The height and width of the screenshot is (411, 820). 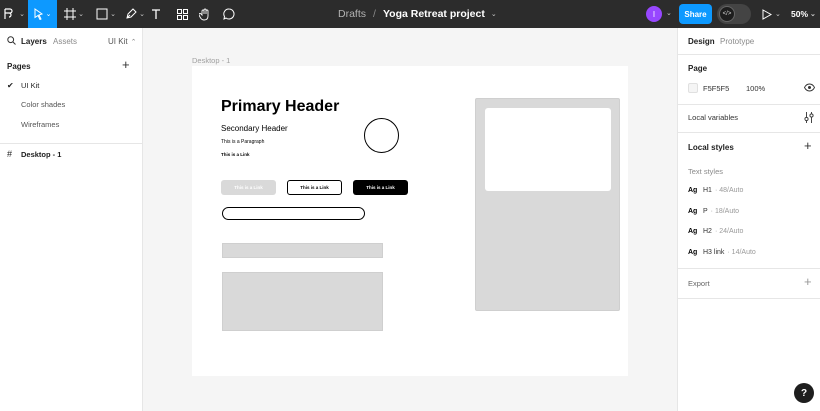 I want to click on outline-button: This is a Link, so click(x=314, y=187).